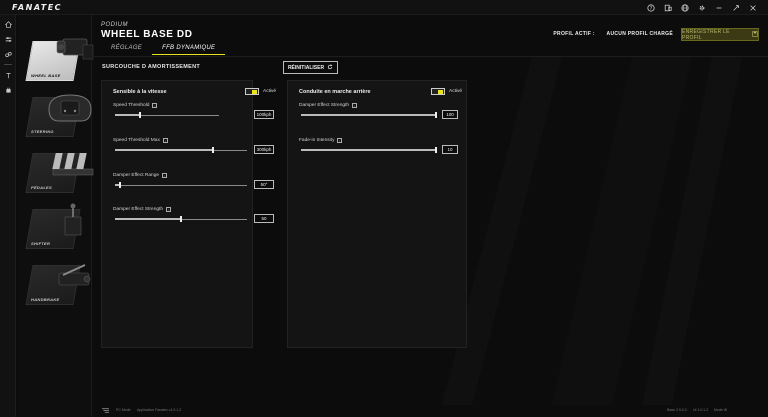 The height and width of the screenshot is (417, 768). Describe the element at coordinates (330, 67) in the screenshot. I see `refresh-icon` at that location.